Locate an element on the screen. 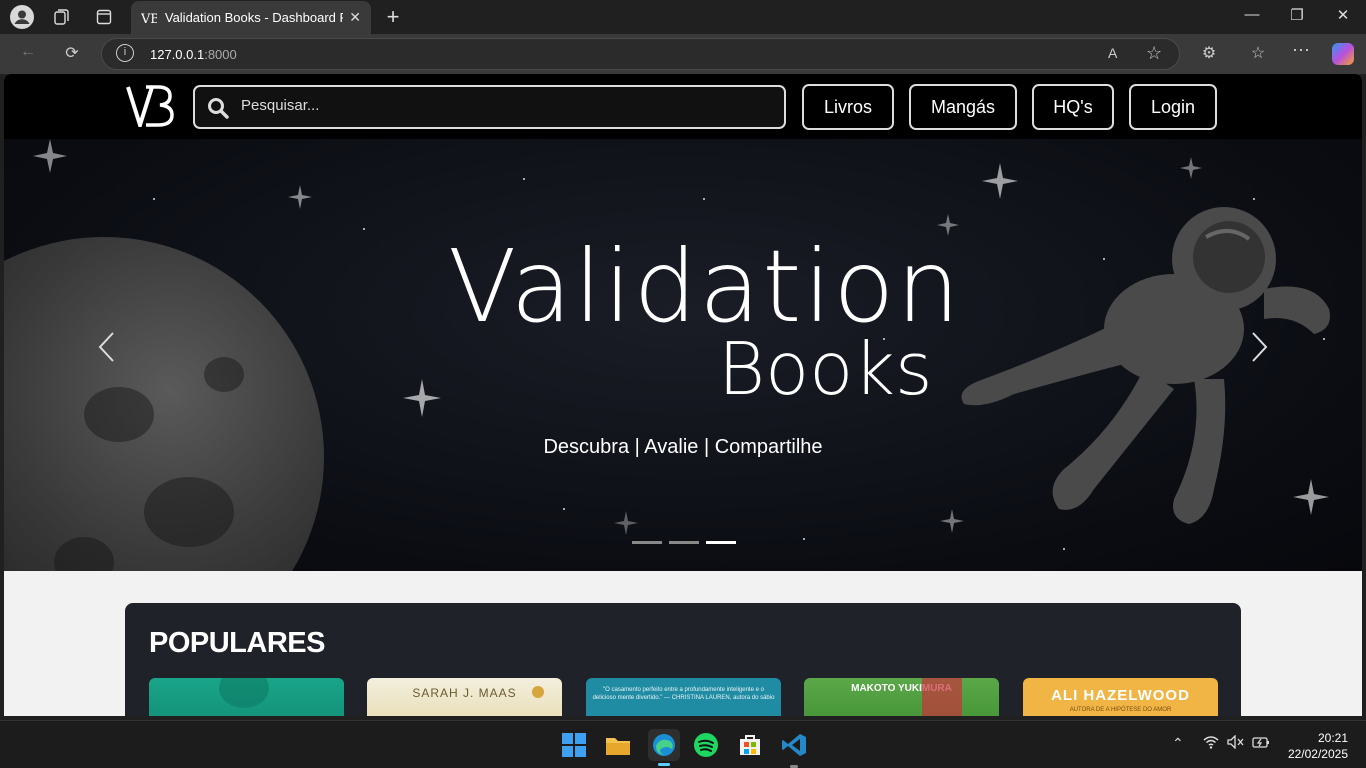 This screenshot has width=1366, height=768. astronaut-image is located at coordinates (1145, 365).